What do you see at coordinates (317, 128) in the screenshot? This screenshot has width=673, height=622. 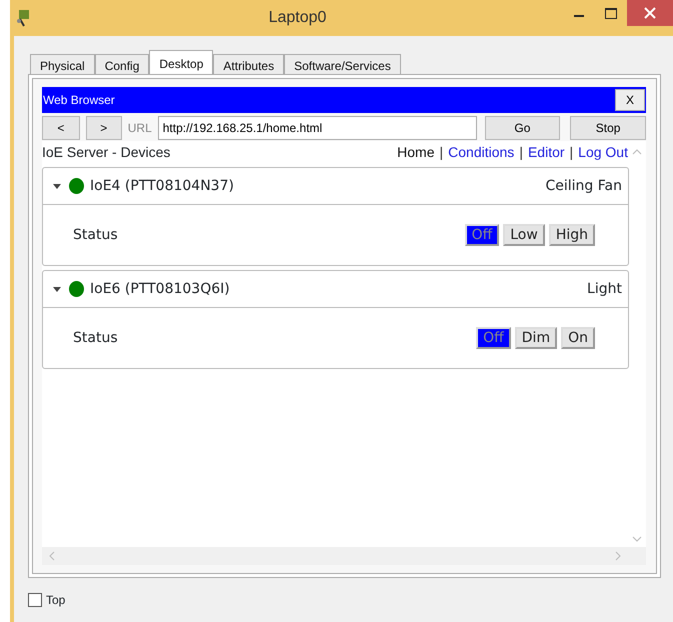 I see `url-field: http://192.168.25.1/home.html` at bounding box center [317, 128].